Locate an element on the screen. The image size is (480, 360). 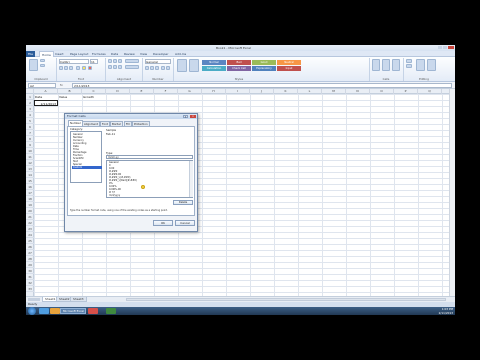
align-right-icon is located at coordinates (120, 67).